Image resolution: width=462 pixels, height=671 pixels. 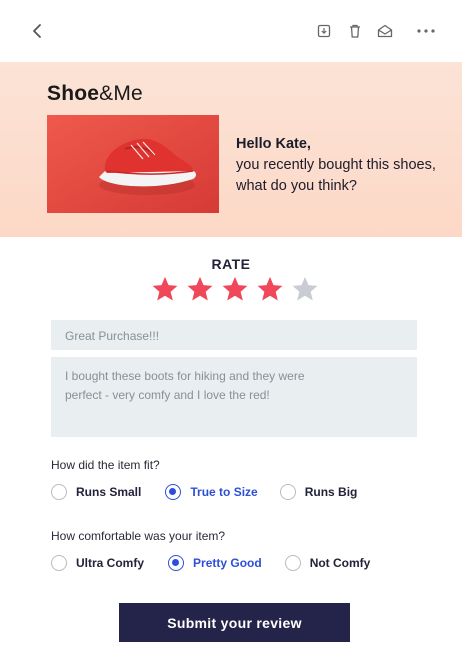 What do you see at coordinates (426, 31) in the screenshot?
I see `more-icon` at bounding box center [426, 31].